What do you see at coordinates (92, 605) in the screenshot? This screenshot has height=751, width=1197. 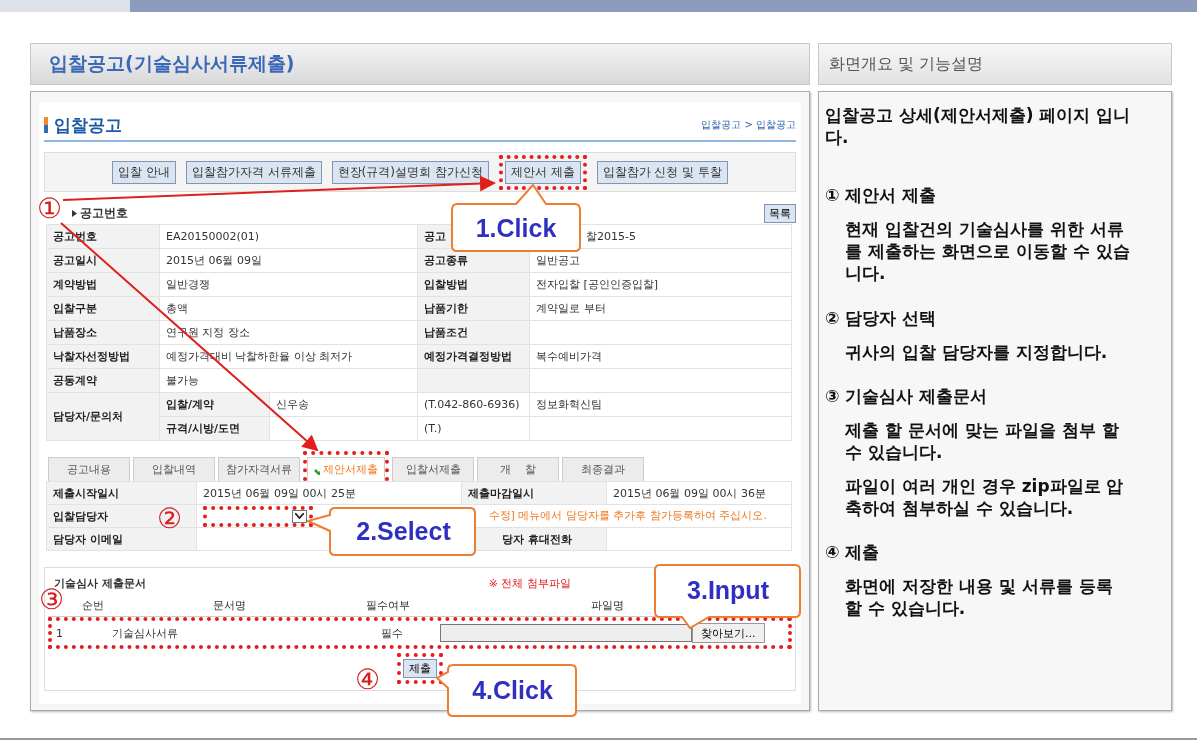 I see `column-header: 순번` at bounding box center [92, 605].